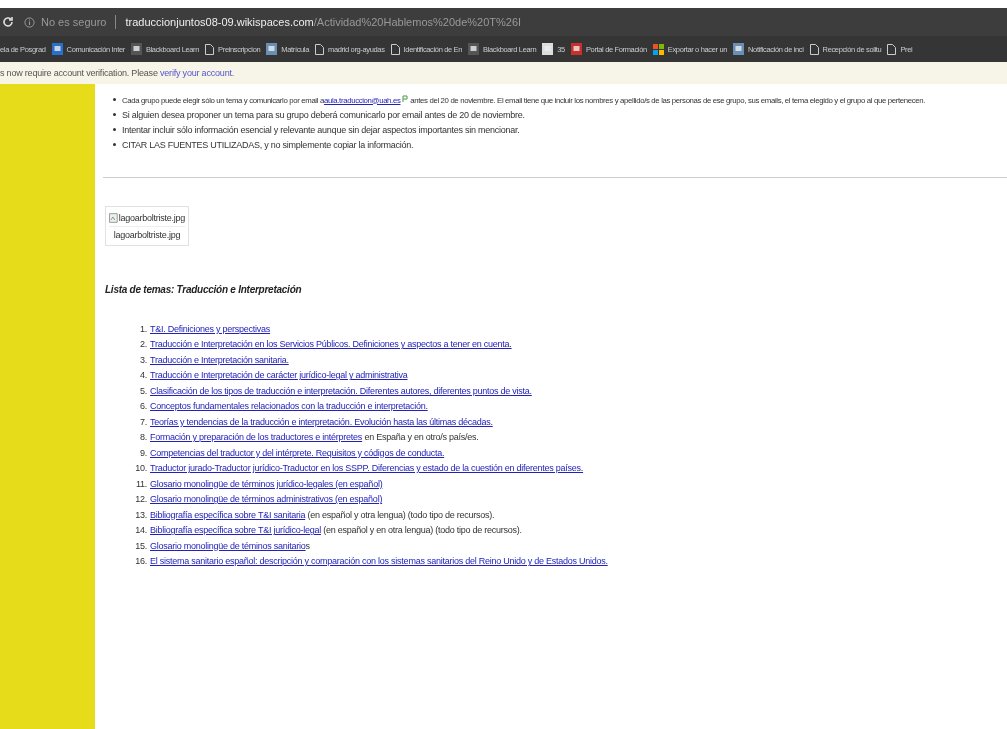  Describe the element at coordinates (379, 561) in the screenshot. I see `topic-link: El sistema sanitario español: descripción y comparación con los sistemas sanitarios del Reino Unido y de Estados Unidos.` at that location.